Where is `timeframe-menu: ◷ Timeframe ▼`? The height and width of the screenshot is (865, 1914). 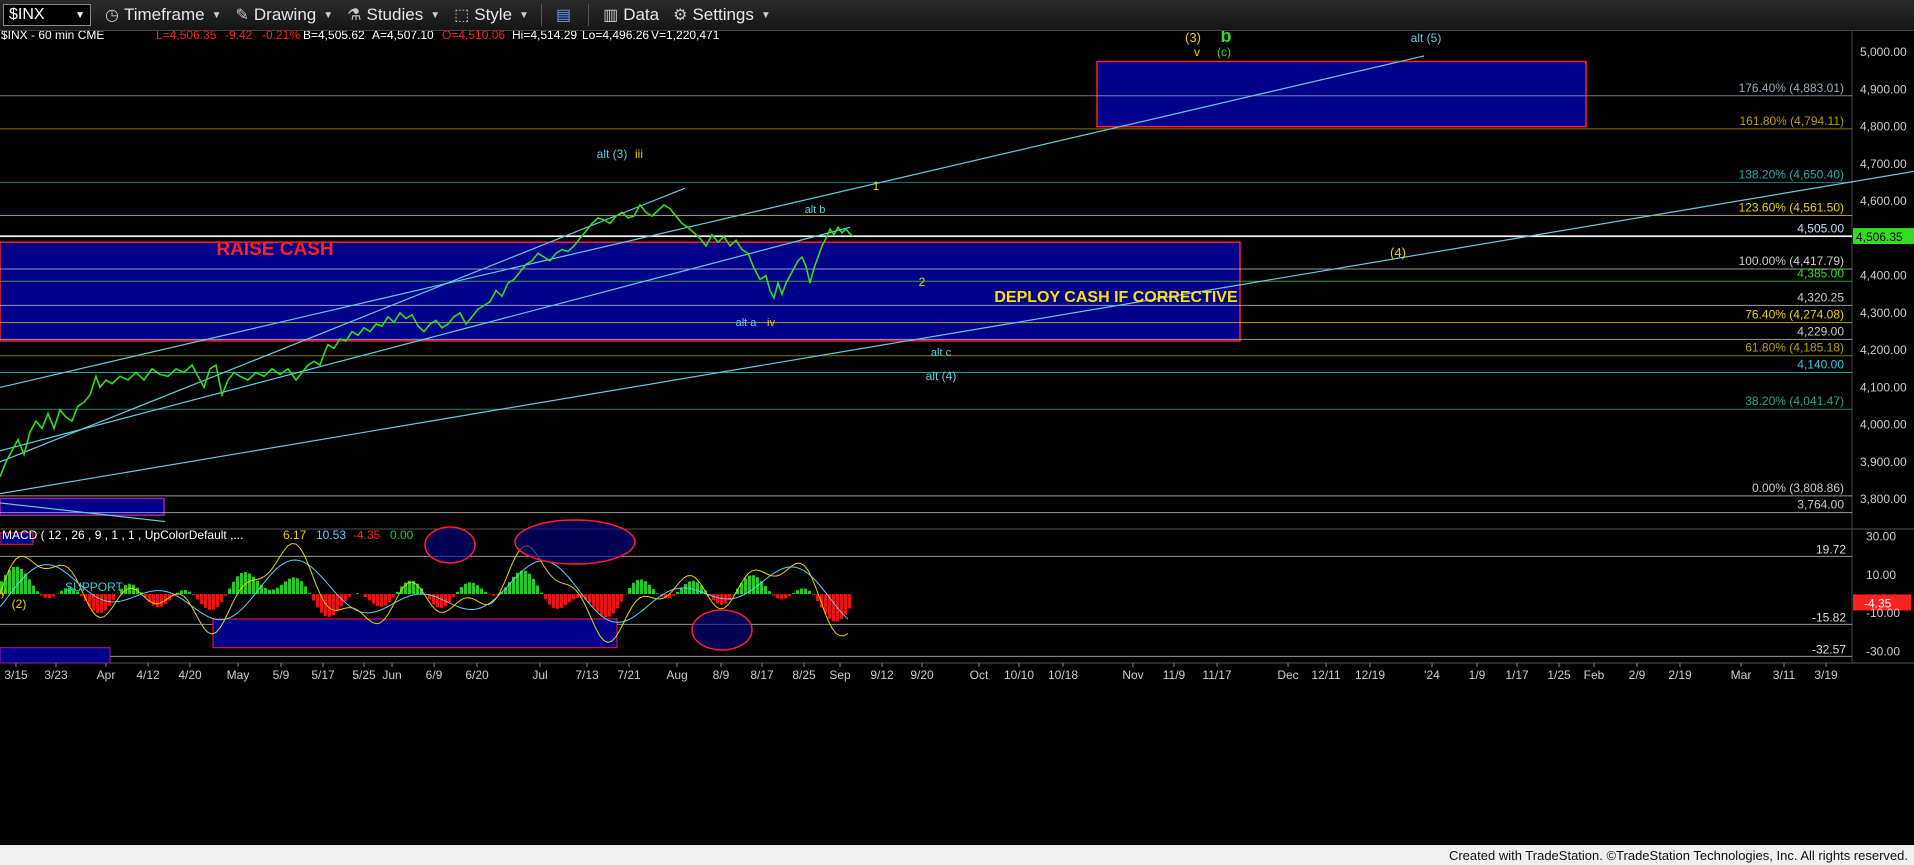 timeframe-menu: ◷ Timeframe ▼ is located at coordinates (163, 15).